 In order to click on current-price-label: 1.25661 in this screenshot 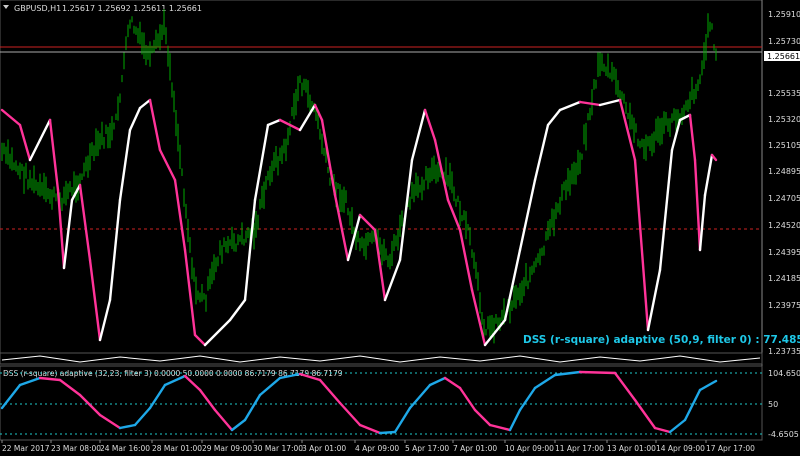, I will do `click(783, 56)`.